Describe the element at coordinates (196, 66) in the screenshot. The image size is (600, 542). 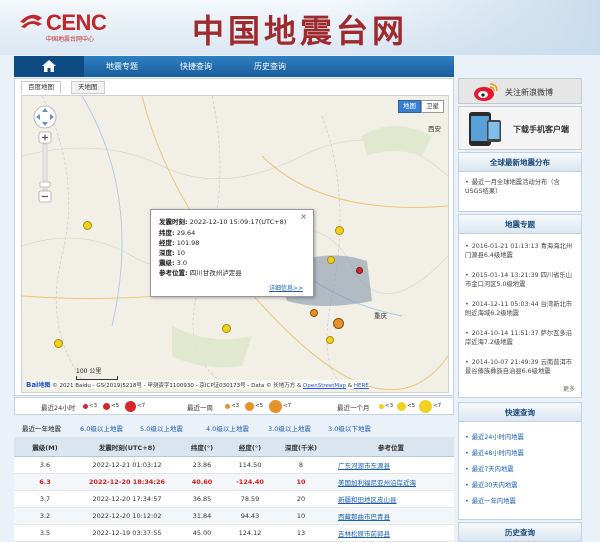
I see `nav-item-quick-query: 快捷查询` at that location.